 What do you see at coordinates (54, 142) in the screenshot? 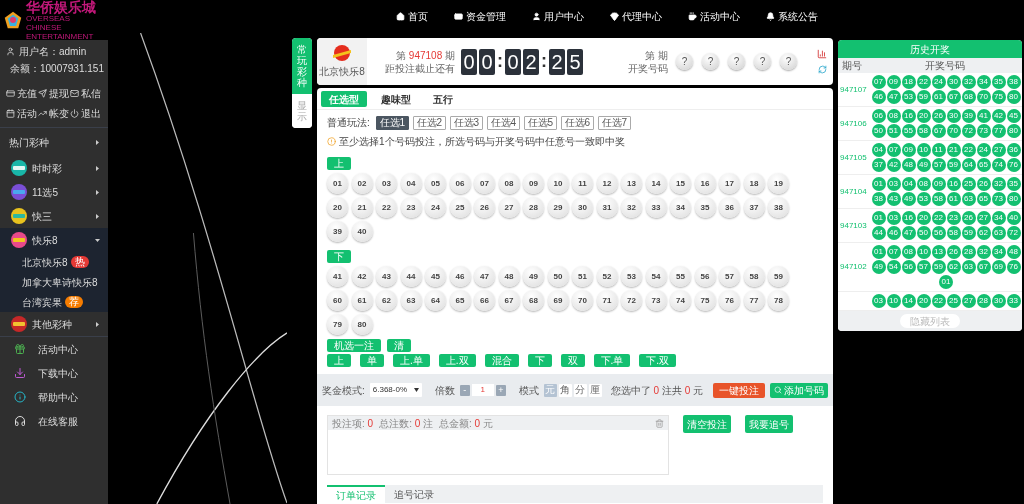
I see `menu-item: 热门彩种` at bounding box center [54, 142].